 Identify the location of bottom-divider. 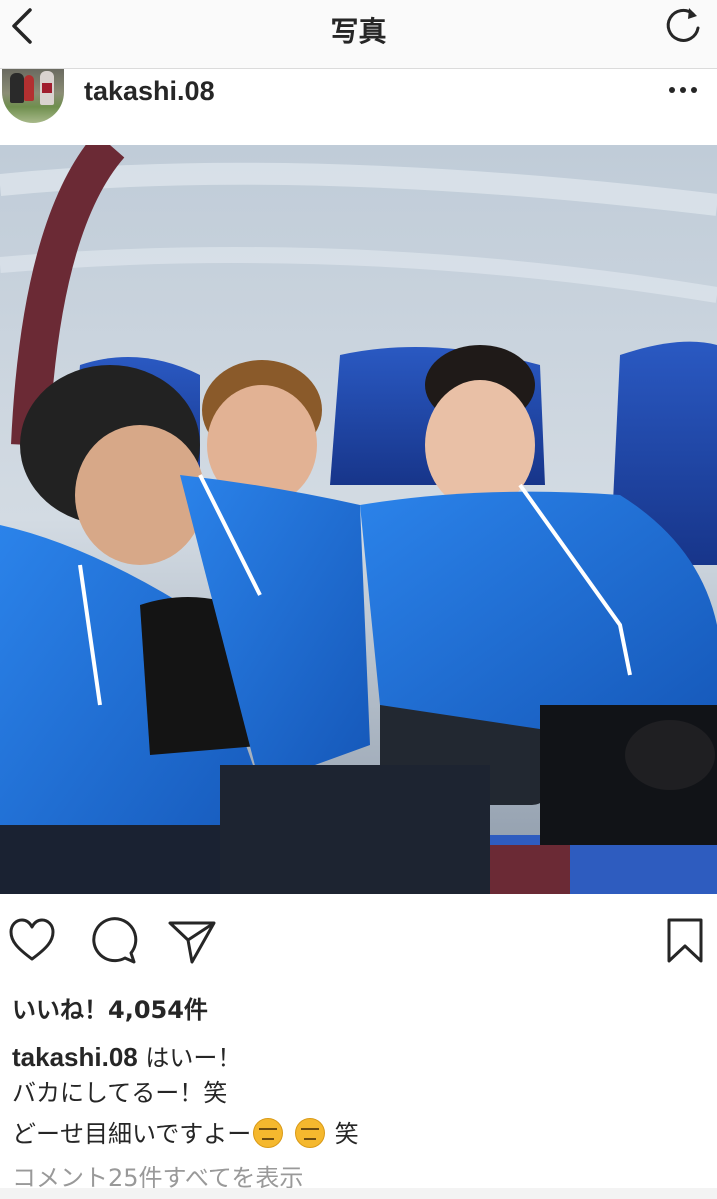
(358, 1193).